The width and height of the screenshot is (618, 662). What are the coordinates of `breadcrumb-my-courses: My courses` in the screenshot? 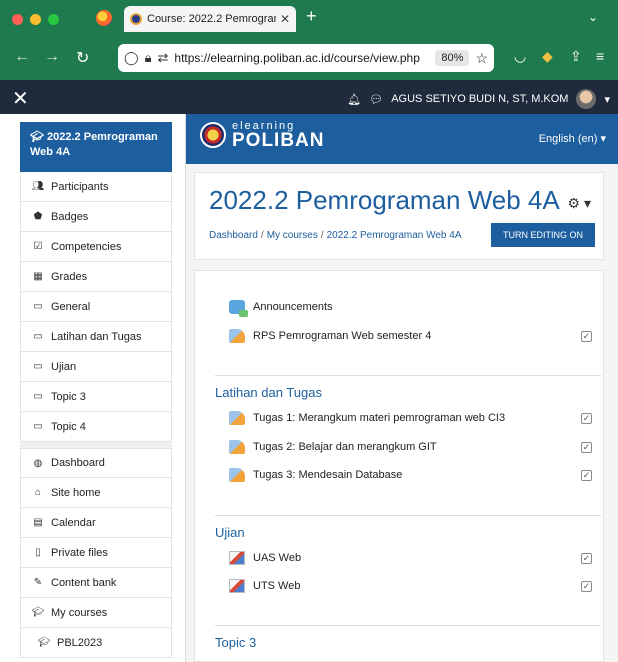 It's located at (292, 235).